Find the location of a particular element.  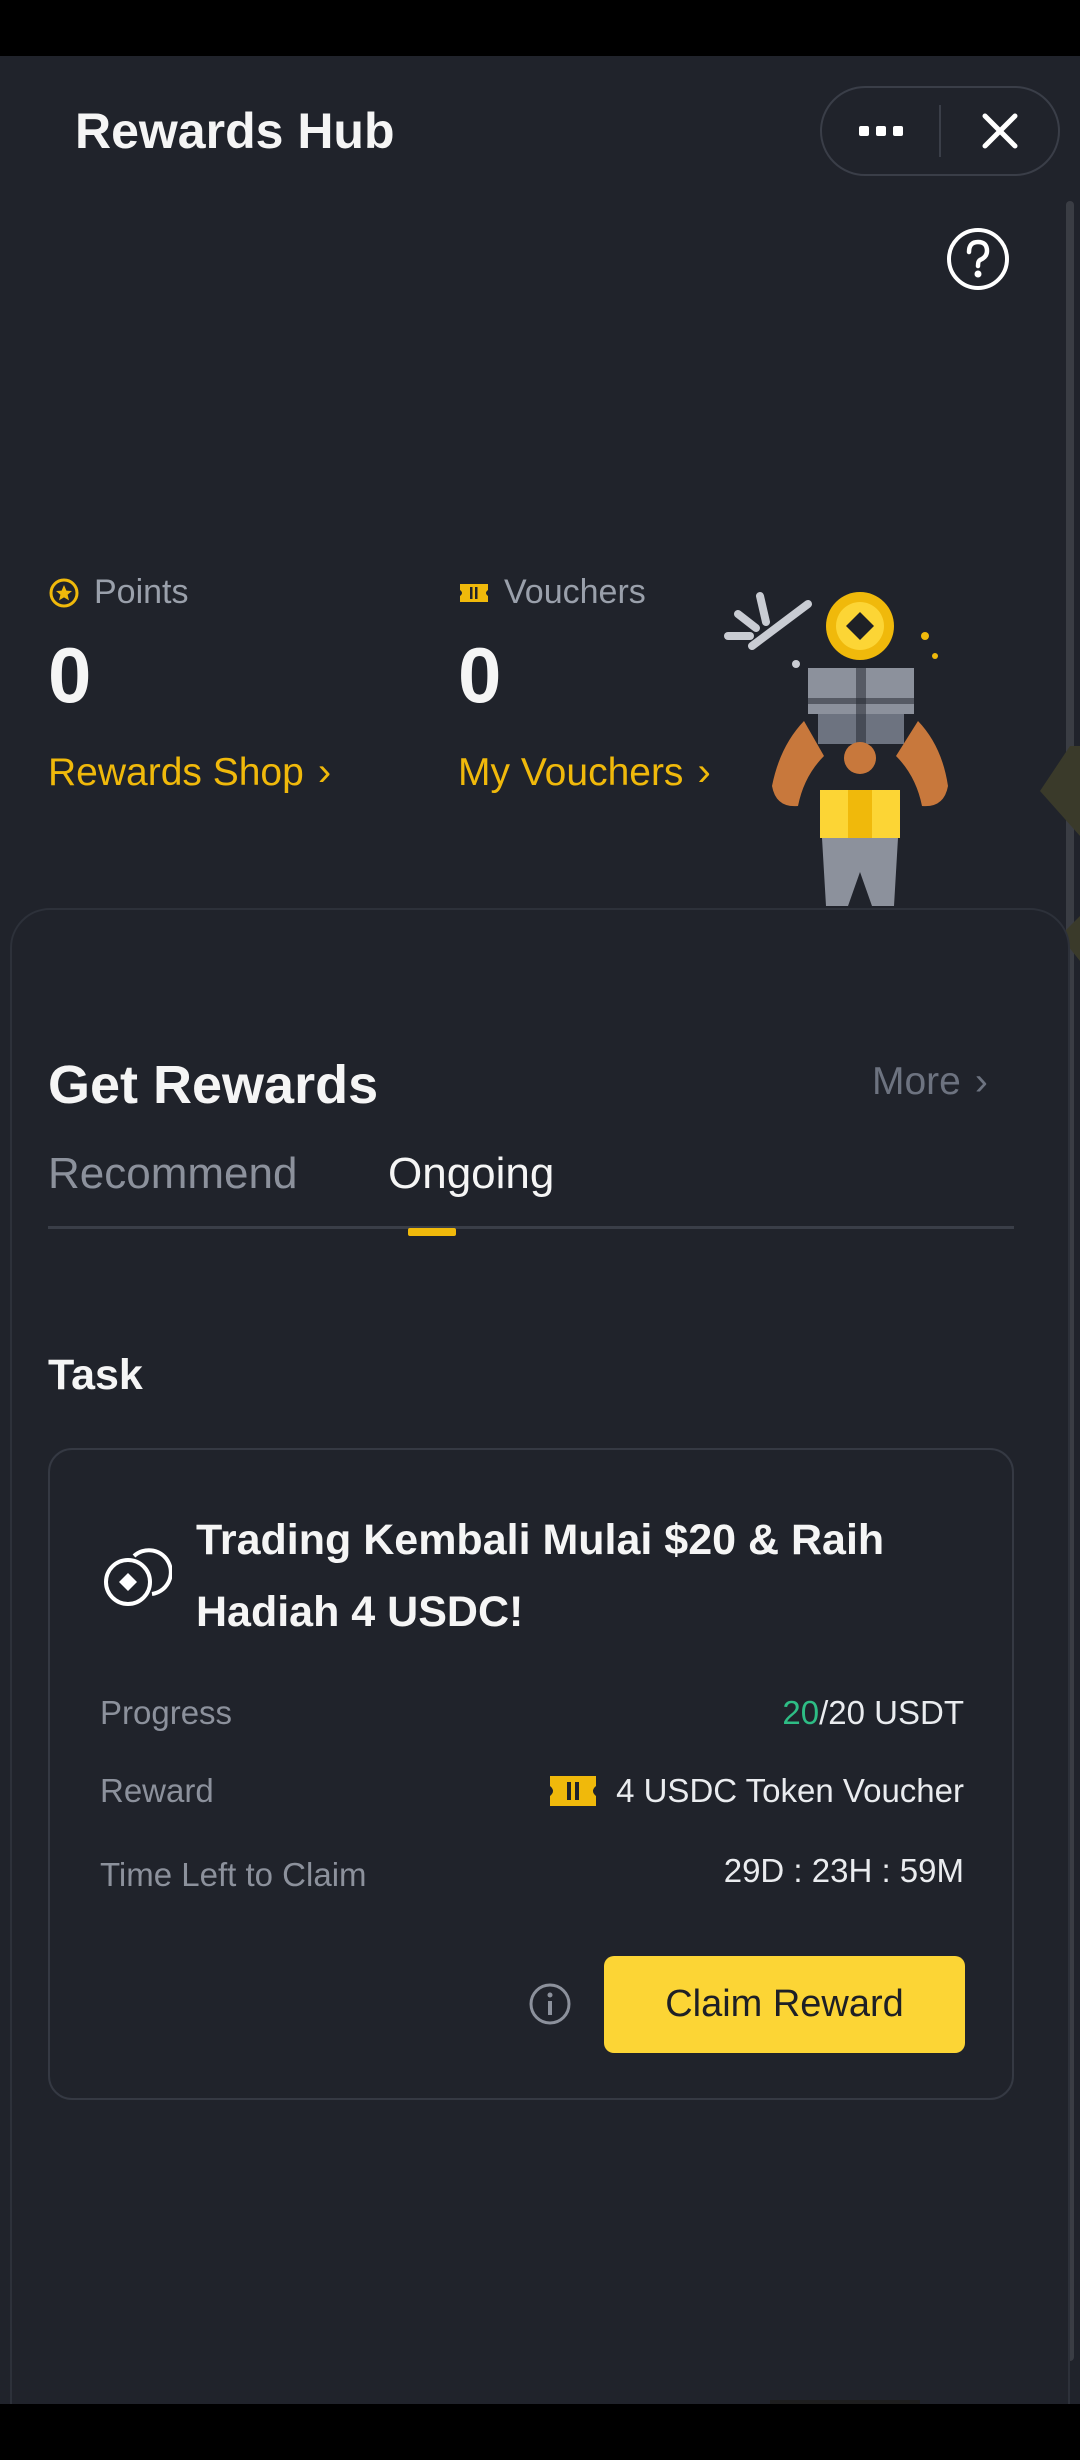

rewards-tabs: Recommend Ongoing is located at coordinates (531, 1189).